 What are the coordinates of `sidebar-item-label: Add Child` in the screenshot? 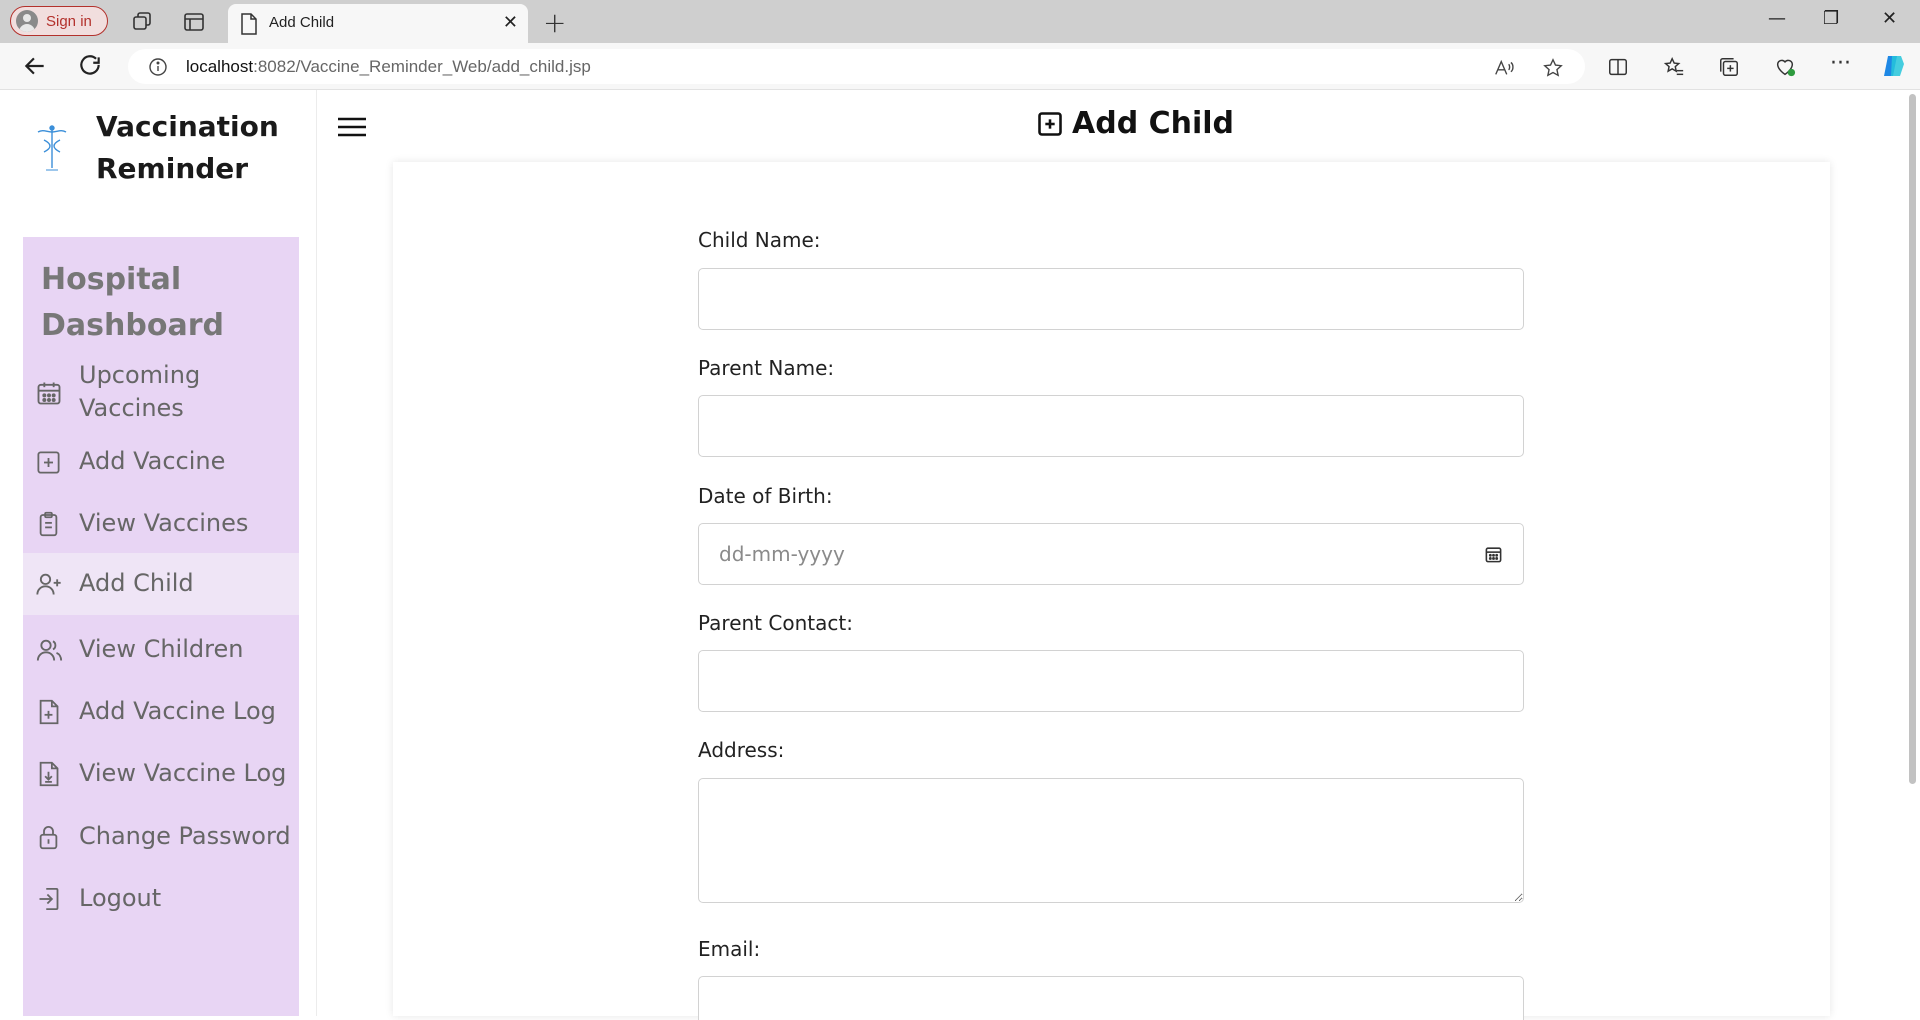 It's located at (136, 583).